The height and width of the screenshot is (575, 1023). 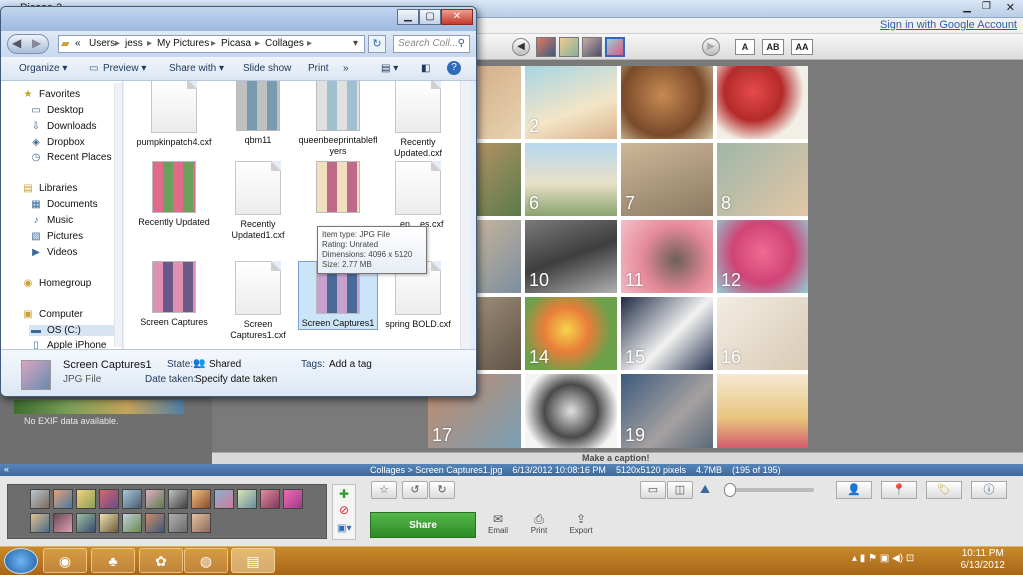 What do you see at coordinates (1010, 7) in the screenshot?
I see `close-icon: ✕` at bounding box center [1010, 7].